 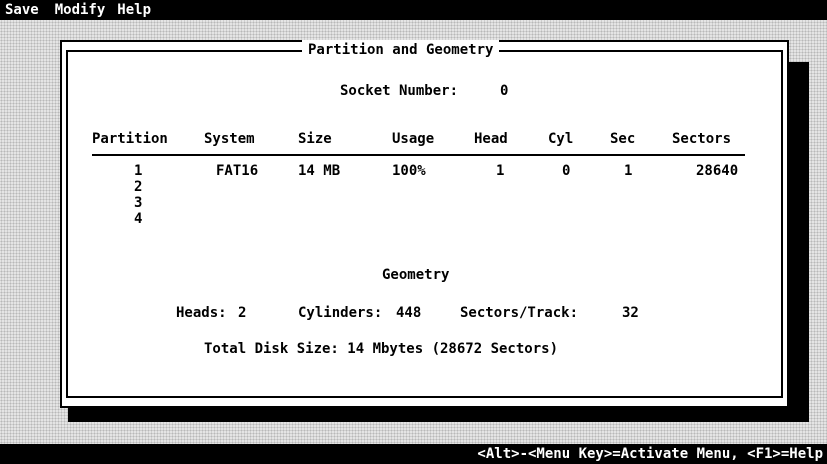 What do you see at coordinates (319, 171) in the screenshot?
I see `row1-size: 14 MB` at bounding box center [319, 171].